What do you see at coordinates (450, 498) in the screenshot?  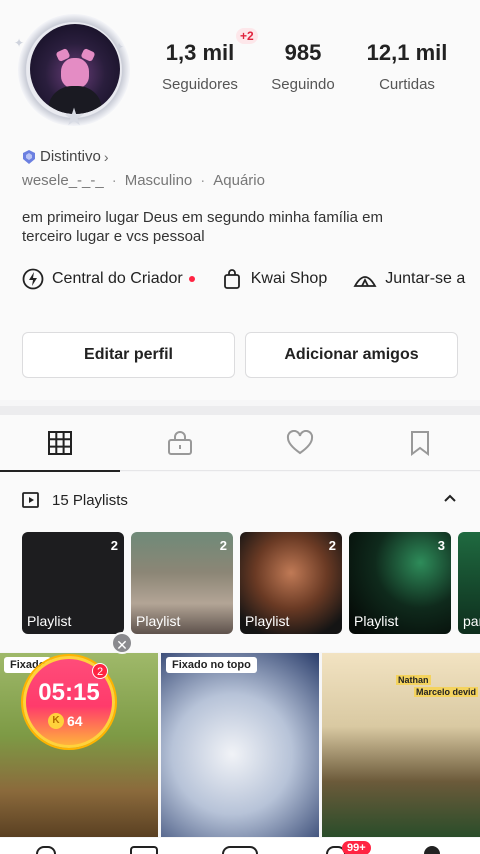 I see `chevron-up-icon` at bounding box center [450, 498].